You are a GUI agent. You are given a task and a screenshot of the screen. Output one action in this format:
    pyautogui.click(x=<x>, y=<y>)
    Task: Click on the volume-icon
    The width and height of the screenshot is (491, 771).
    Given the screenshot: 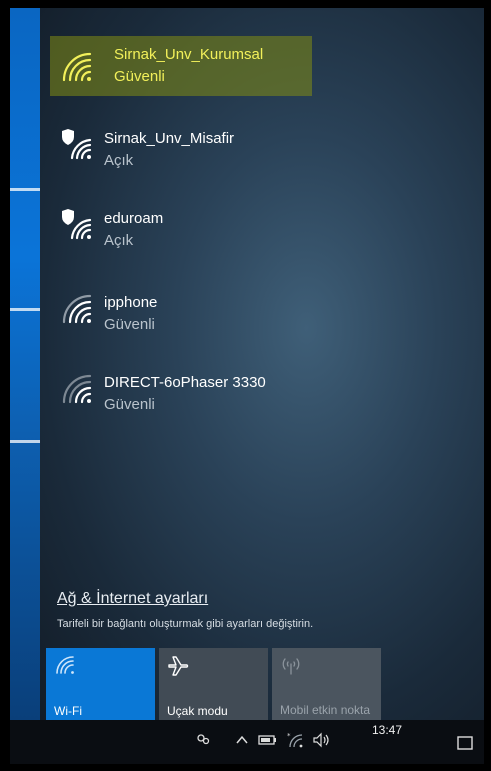 What is the action you would take?
    pyautogui.click(x=322, y=740)
    